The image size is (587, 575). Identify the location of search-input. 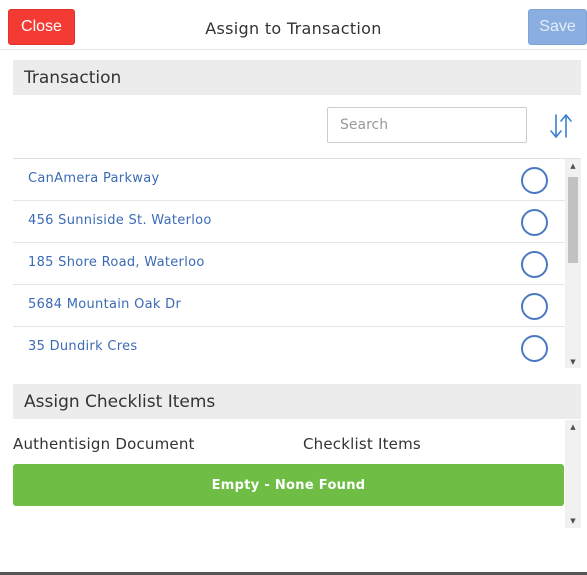
(427, 125).